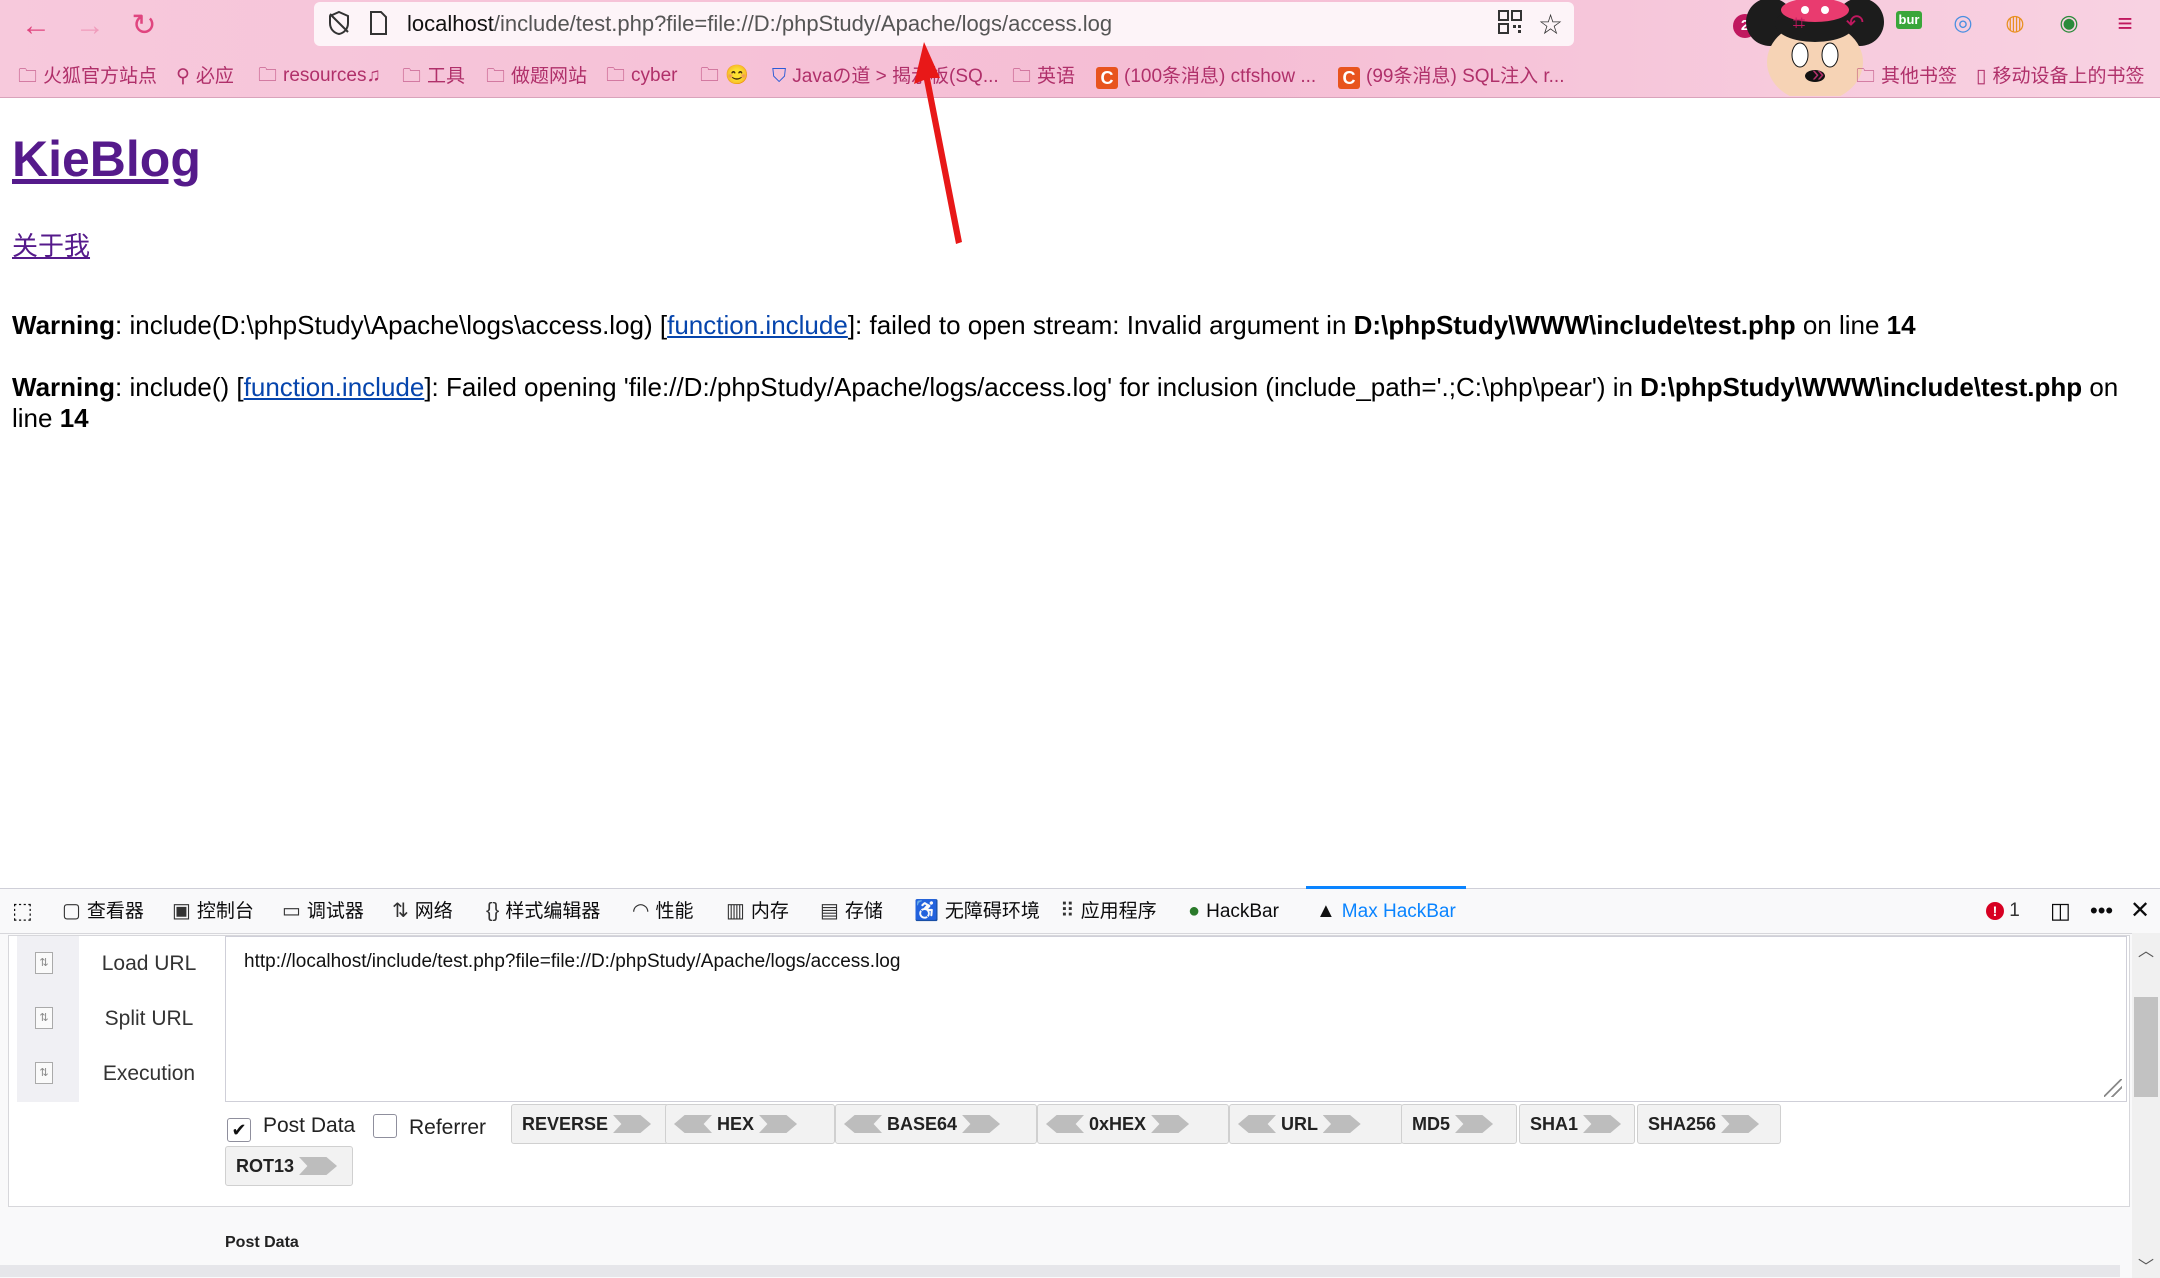 The width and height of the screenshot is (2160, 1278). Describe the element at coordinates (1709, 1124) in the screenshot. I see `sha256-button: SHA256` at that location.